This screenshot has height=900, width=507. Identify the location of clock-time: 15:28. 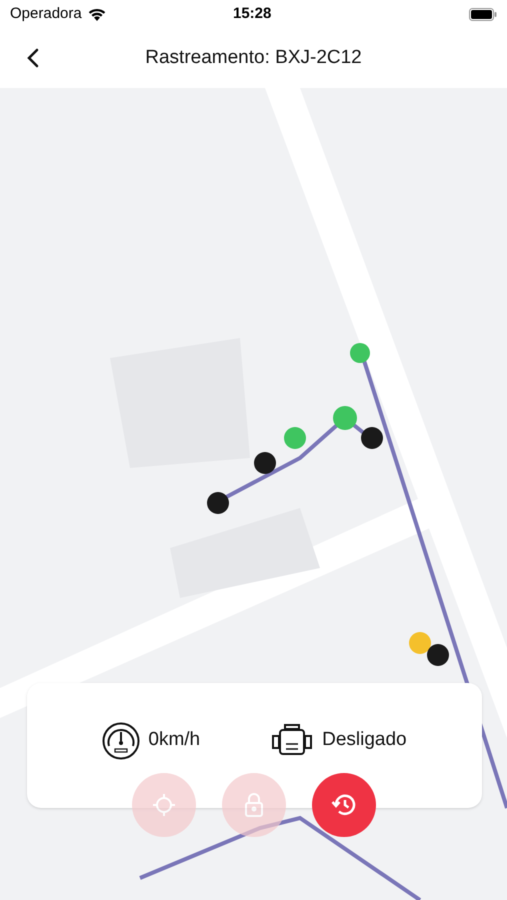
(252, 14).